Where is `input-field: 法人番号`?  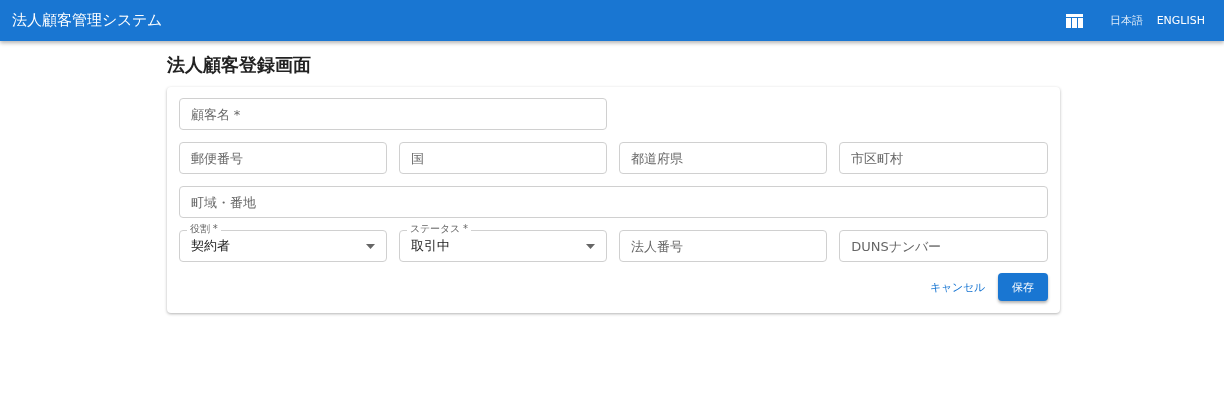
input-field: 法人番号 is located at coordinates (723, 246).